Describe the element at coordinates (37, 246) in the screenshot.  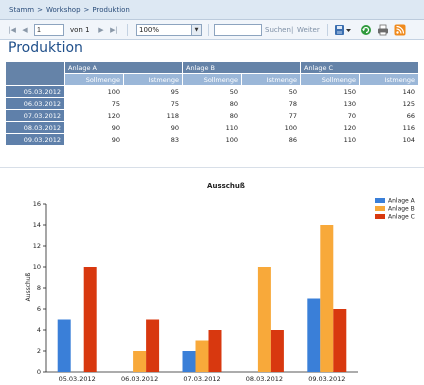
I see `y-tick-label: 12` at that location.